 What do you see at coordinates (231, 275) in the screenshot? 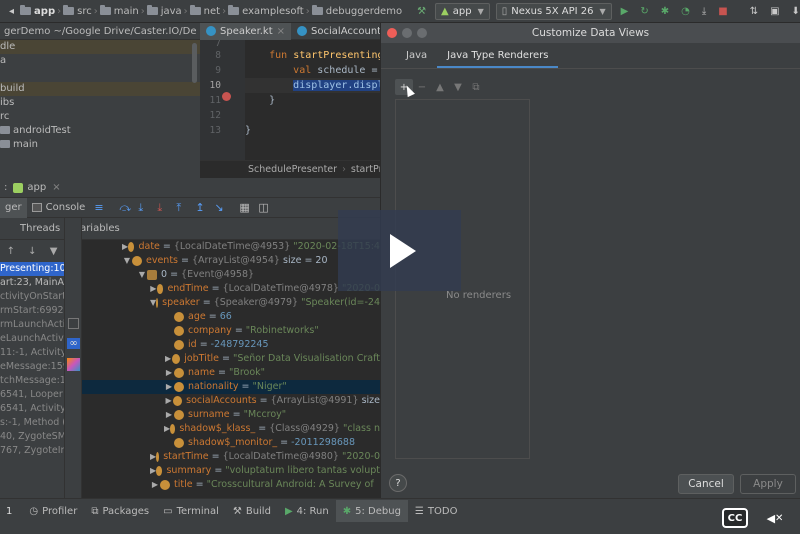
I see `variable-row: ▼ 0 = {Event@4958}` at bounding box center [231, 275].